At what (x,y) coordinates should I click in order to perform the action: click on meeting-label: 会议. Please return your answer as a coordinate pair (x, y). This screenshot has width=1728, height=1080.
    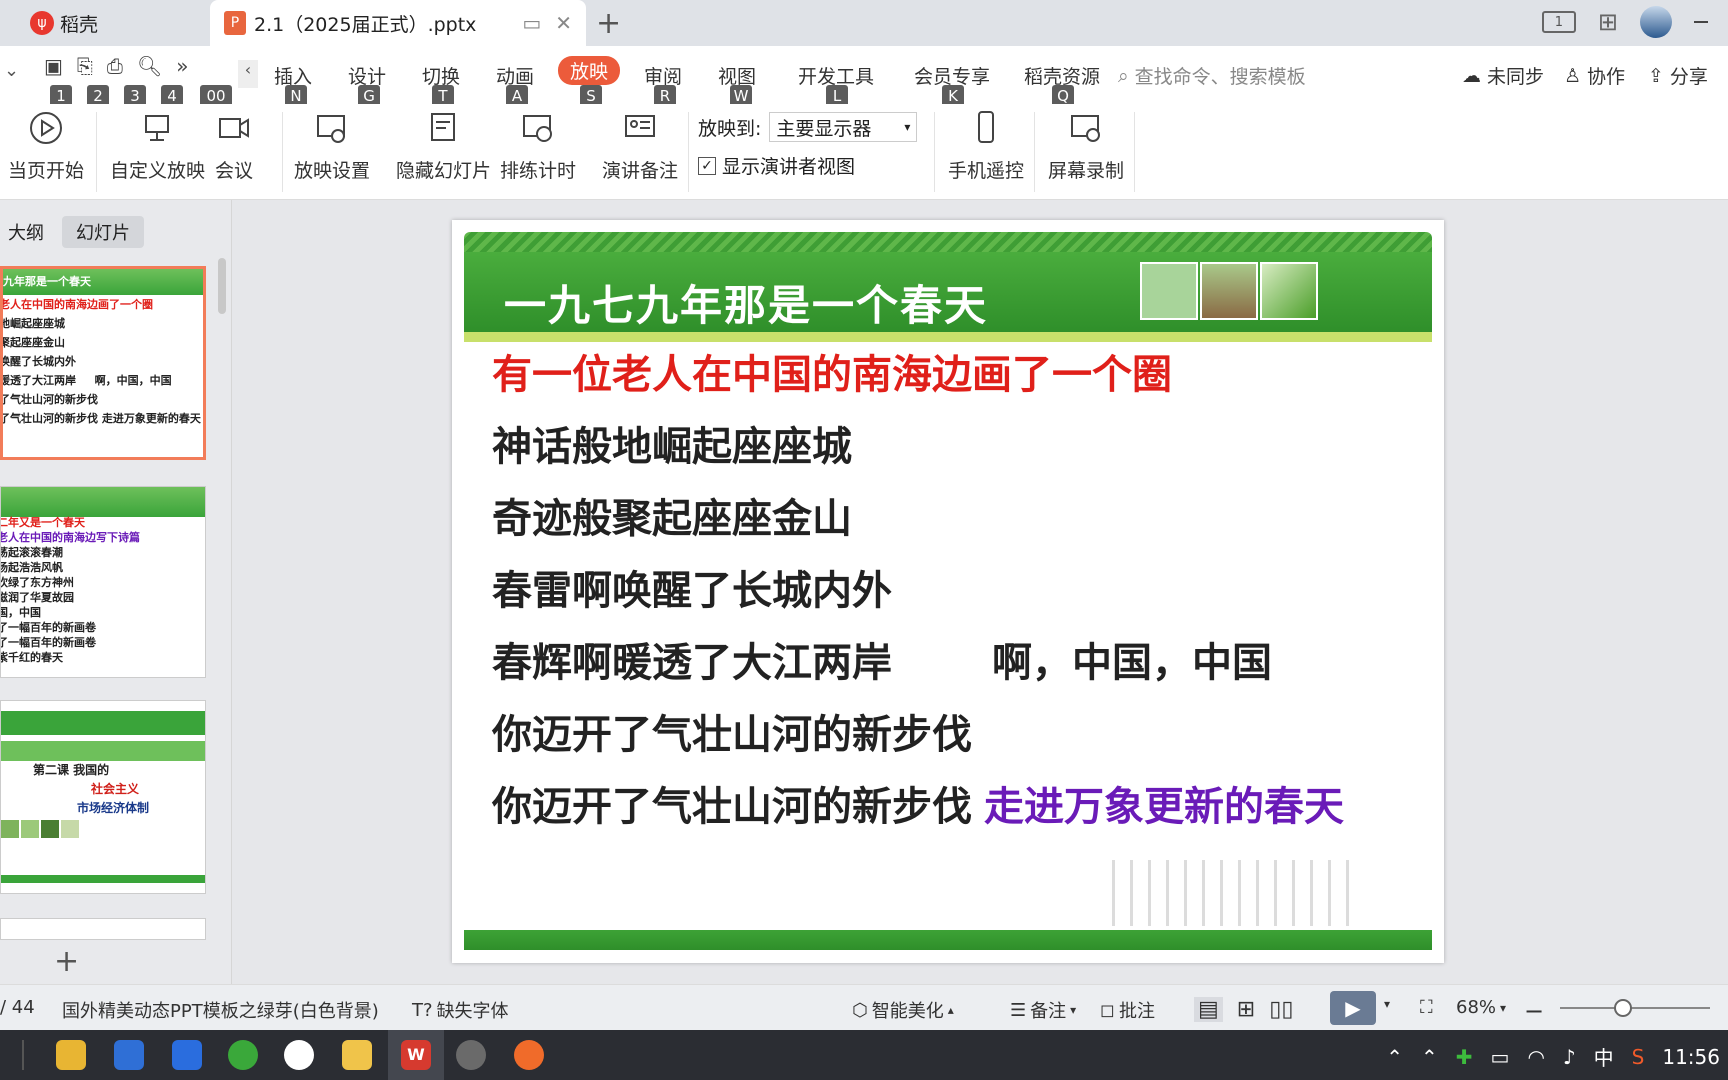
    Looking at the image, I should click on (233, 171).